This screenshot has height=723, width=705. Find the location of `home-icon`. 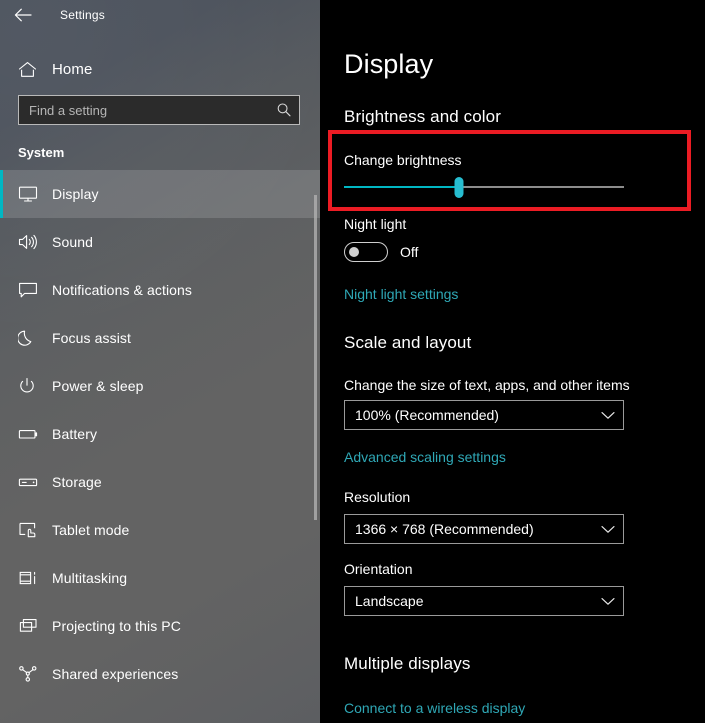

home-icon is located at coordinates (31, 69).